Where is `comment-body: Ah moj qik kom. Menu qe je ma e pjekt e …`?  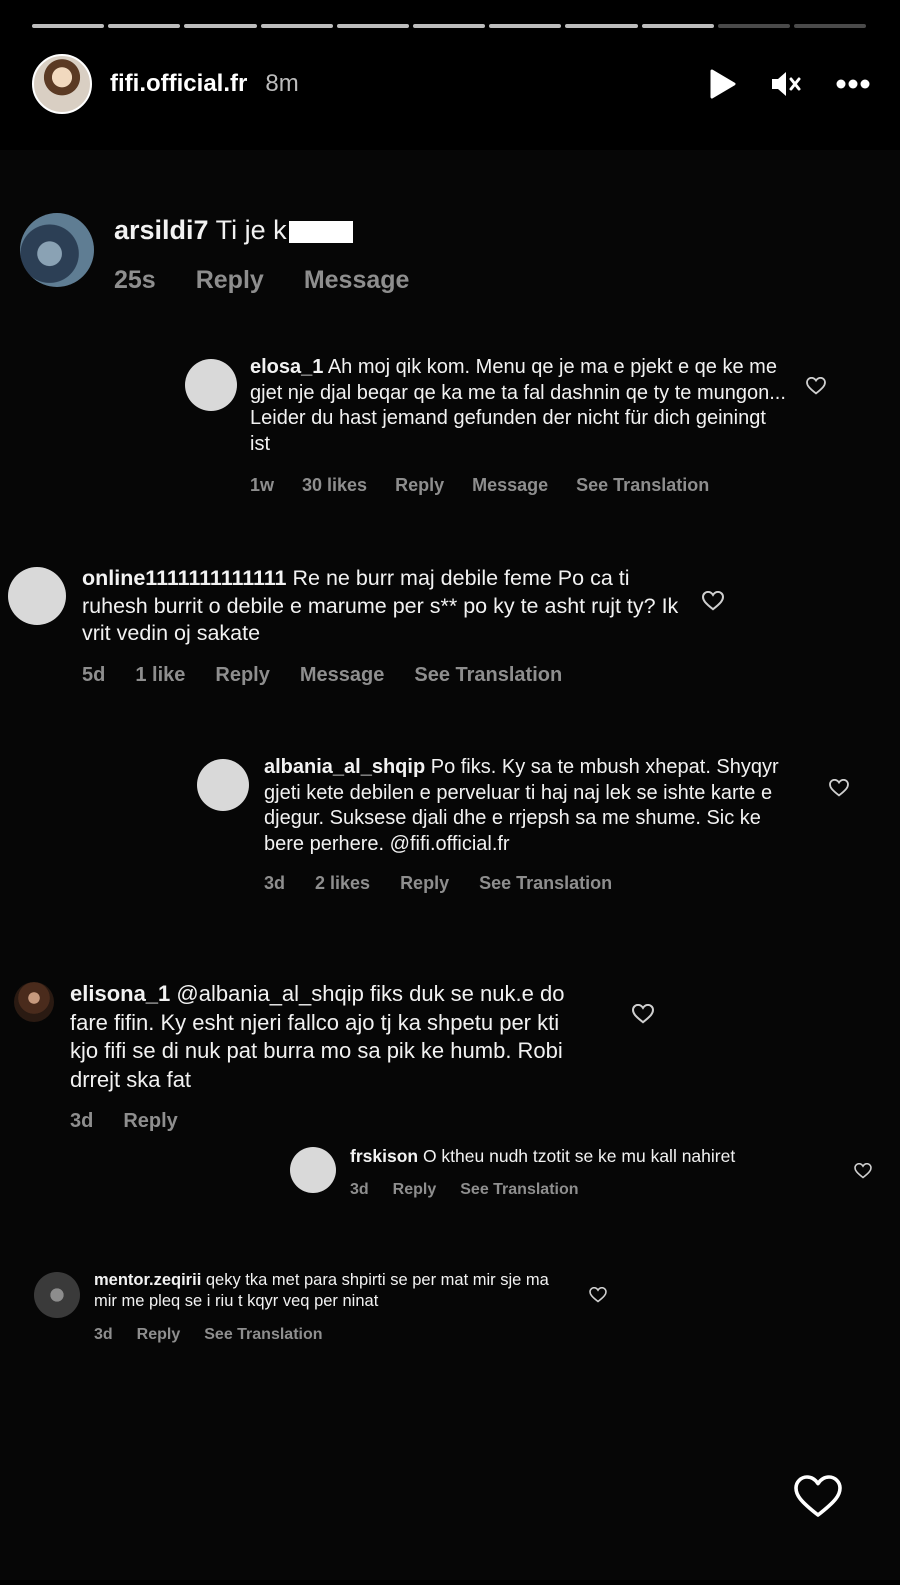 comment-body: Ah moj qik kom. Menu qe je ma e pjekt e … is located at coordinates (518, 405).